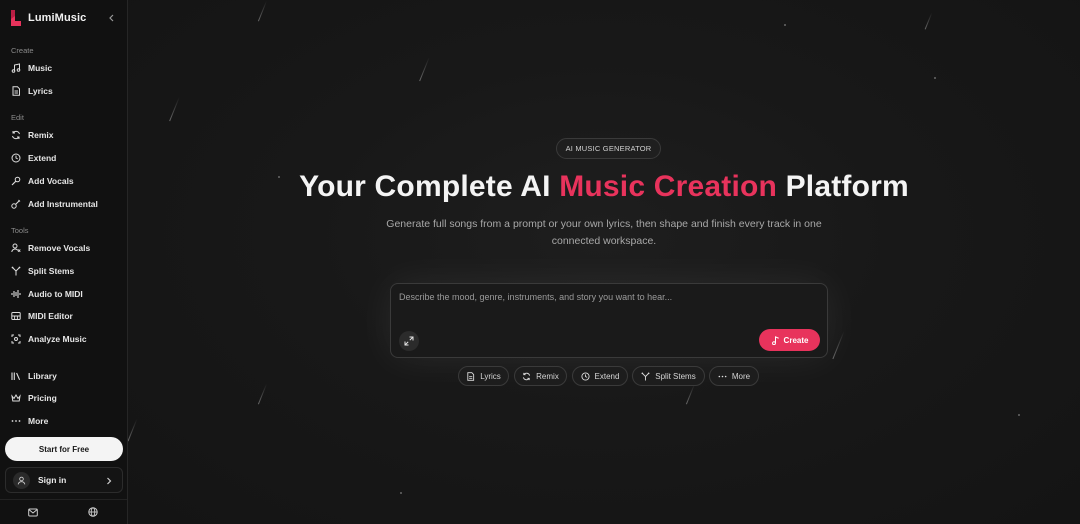  What do you see at coordinates (741, 376) in the screenshot?
I see `chip-label: More` at bounding box center [741, 376].